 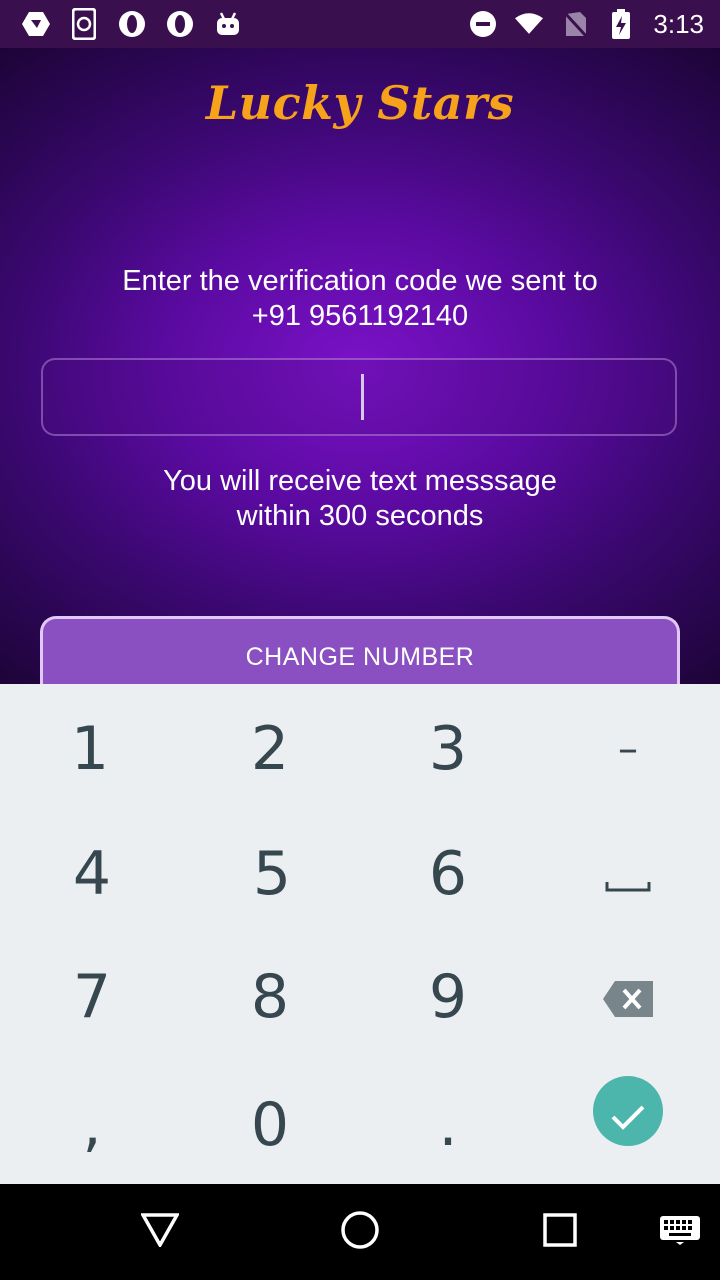 What do you see at coordinates (92, 1124) in the screenshot?
I see `key-comma: ,` at bounding box center [92, 1124].